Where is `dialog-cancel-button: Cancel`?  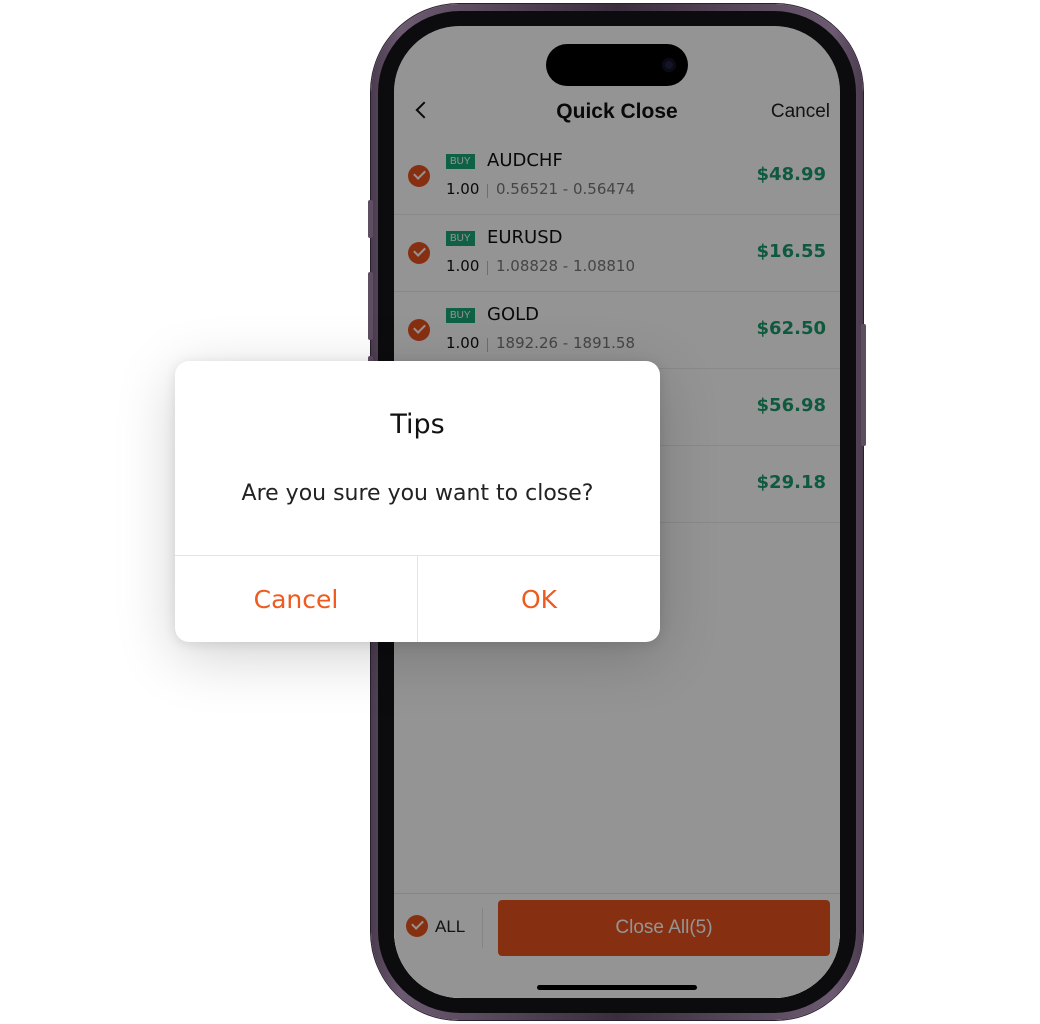
dialog-cancel-button: Cancel is located at coordinates (296, 599).